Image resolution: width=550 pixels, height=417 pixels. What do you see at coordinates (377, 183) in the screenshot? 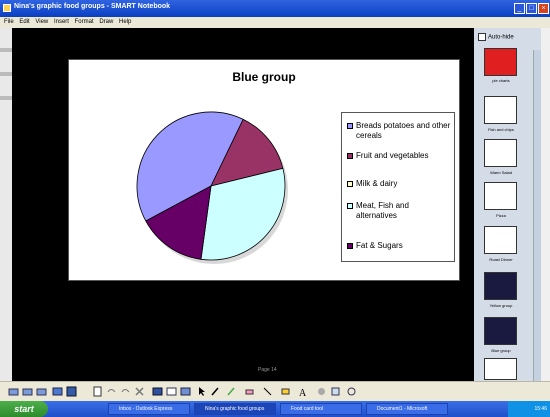
I see `legend-label: Milk & dairy` at bounding box center [377, 183].